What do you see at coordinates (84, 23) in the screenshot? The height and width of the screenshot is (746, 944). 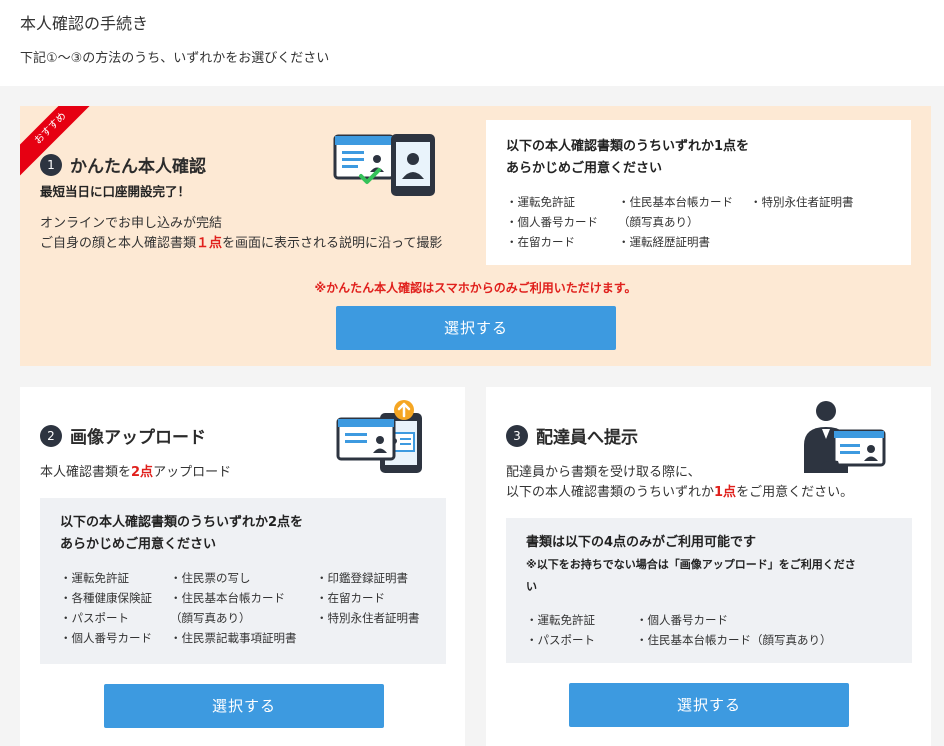 I see `page-title: 本人確認の手続き` at bounding box center [84, 23].